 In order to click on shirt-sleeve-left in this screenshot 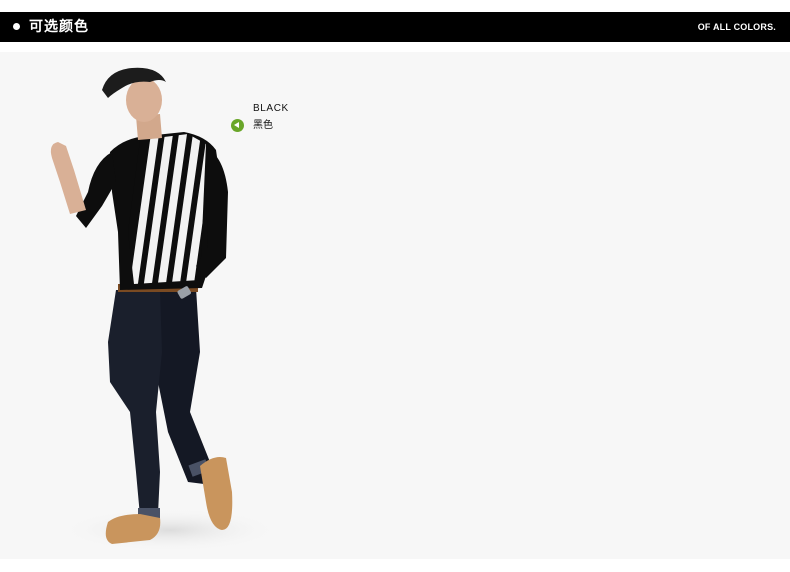, I will do `click(96, 190)`.